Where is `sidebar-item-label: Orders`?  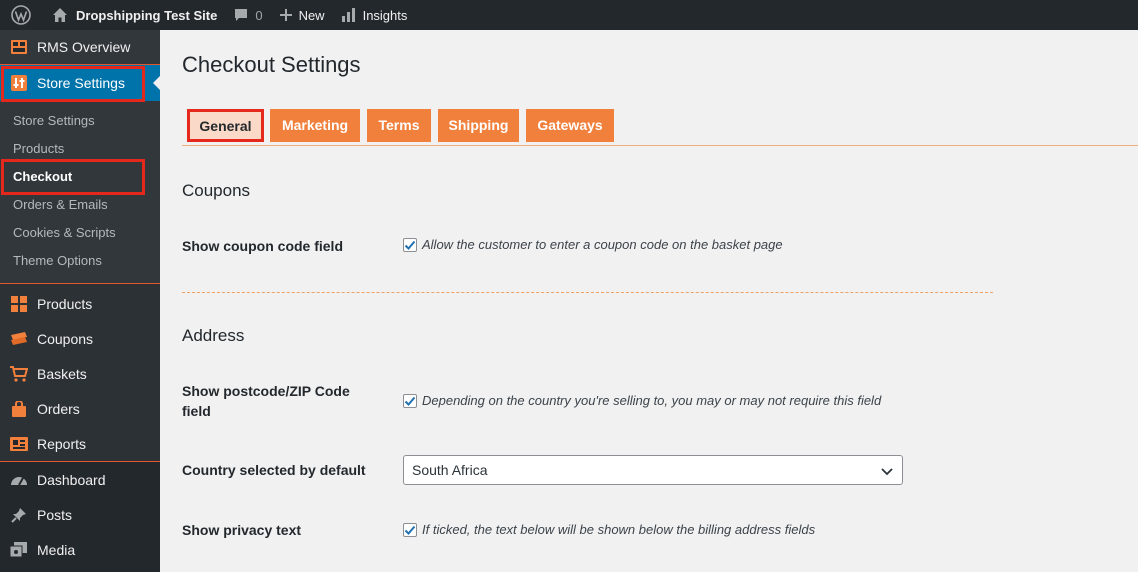 sidebar-item-label: Orders is located at coordinates (58, 408).